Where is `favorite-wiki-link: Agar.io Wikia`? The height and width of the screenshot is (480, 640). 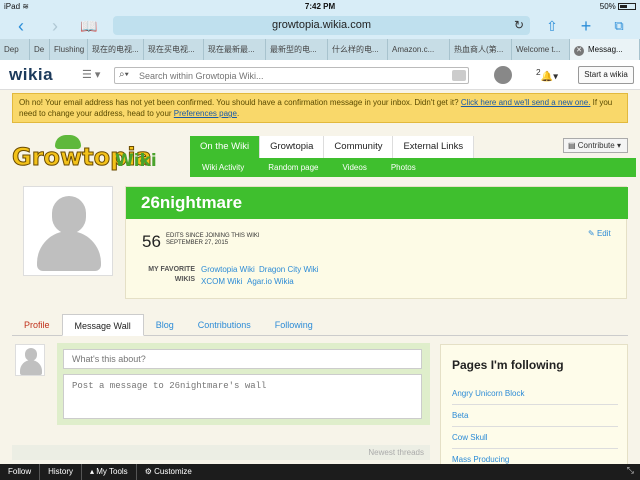 favorite-wiki-link: Agar.io Wikia is located at coordinates (270, 281).